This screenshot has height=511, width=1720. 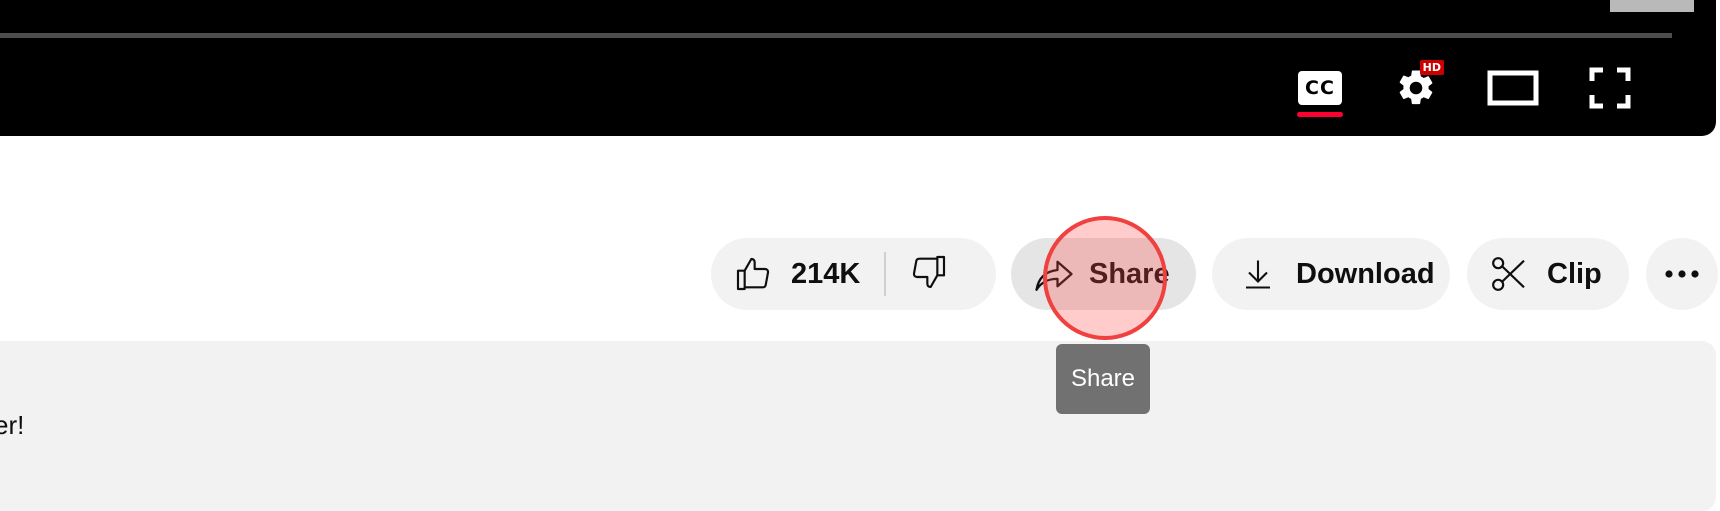 I want to click on more-actions-button, so click(x=1682, y=274).